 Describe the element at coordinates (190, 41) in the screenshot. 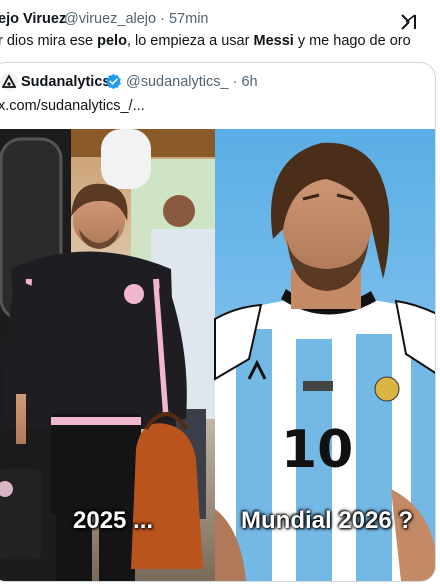

I see `tweet-text-part: , lo empieza a usar` at that location.